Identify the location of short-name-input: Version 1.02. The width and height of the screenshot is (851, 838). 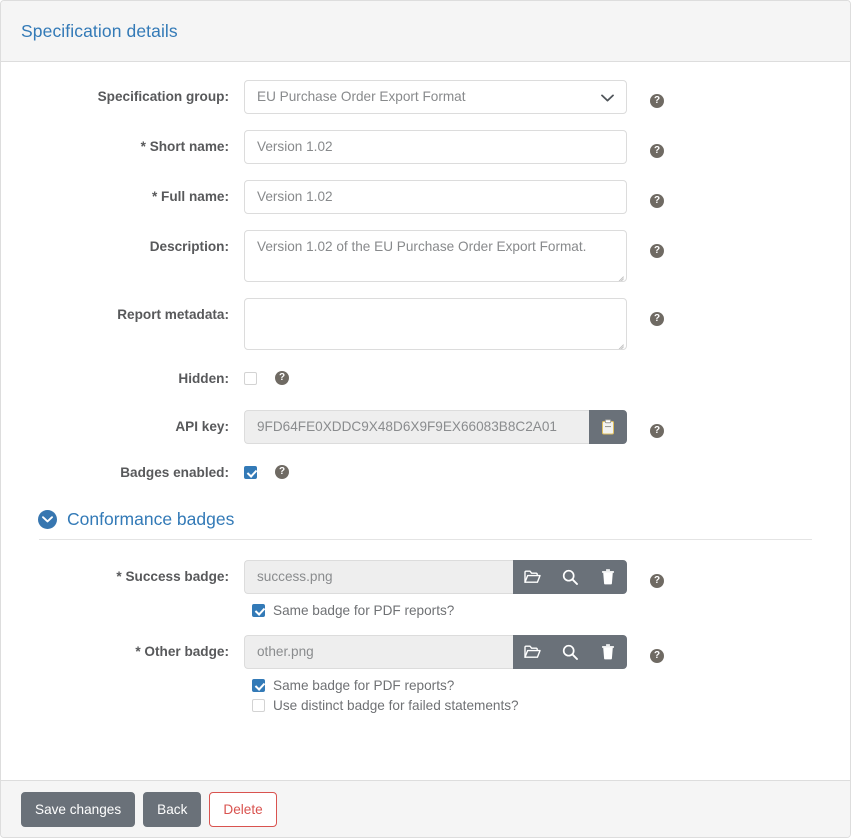
(435, 147).